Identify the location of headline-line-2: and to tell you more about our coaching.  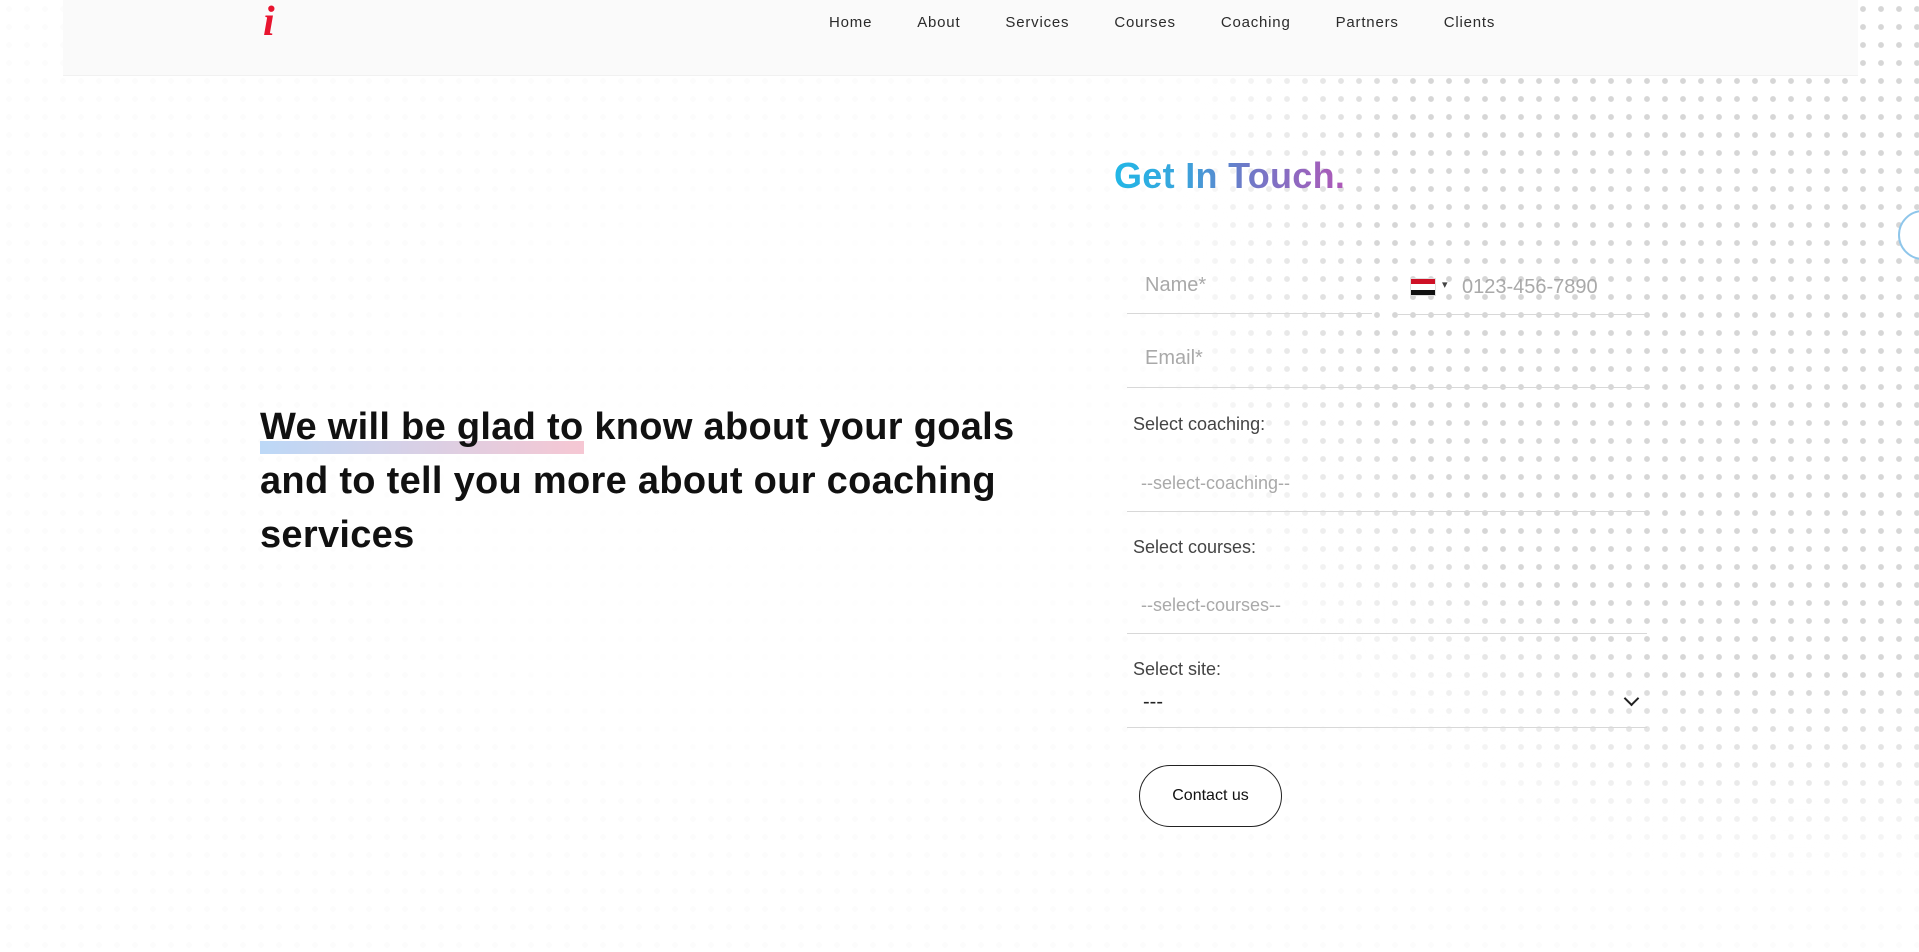
(628, 481).